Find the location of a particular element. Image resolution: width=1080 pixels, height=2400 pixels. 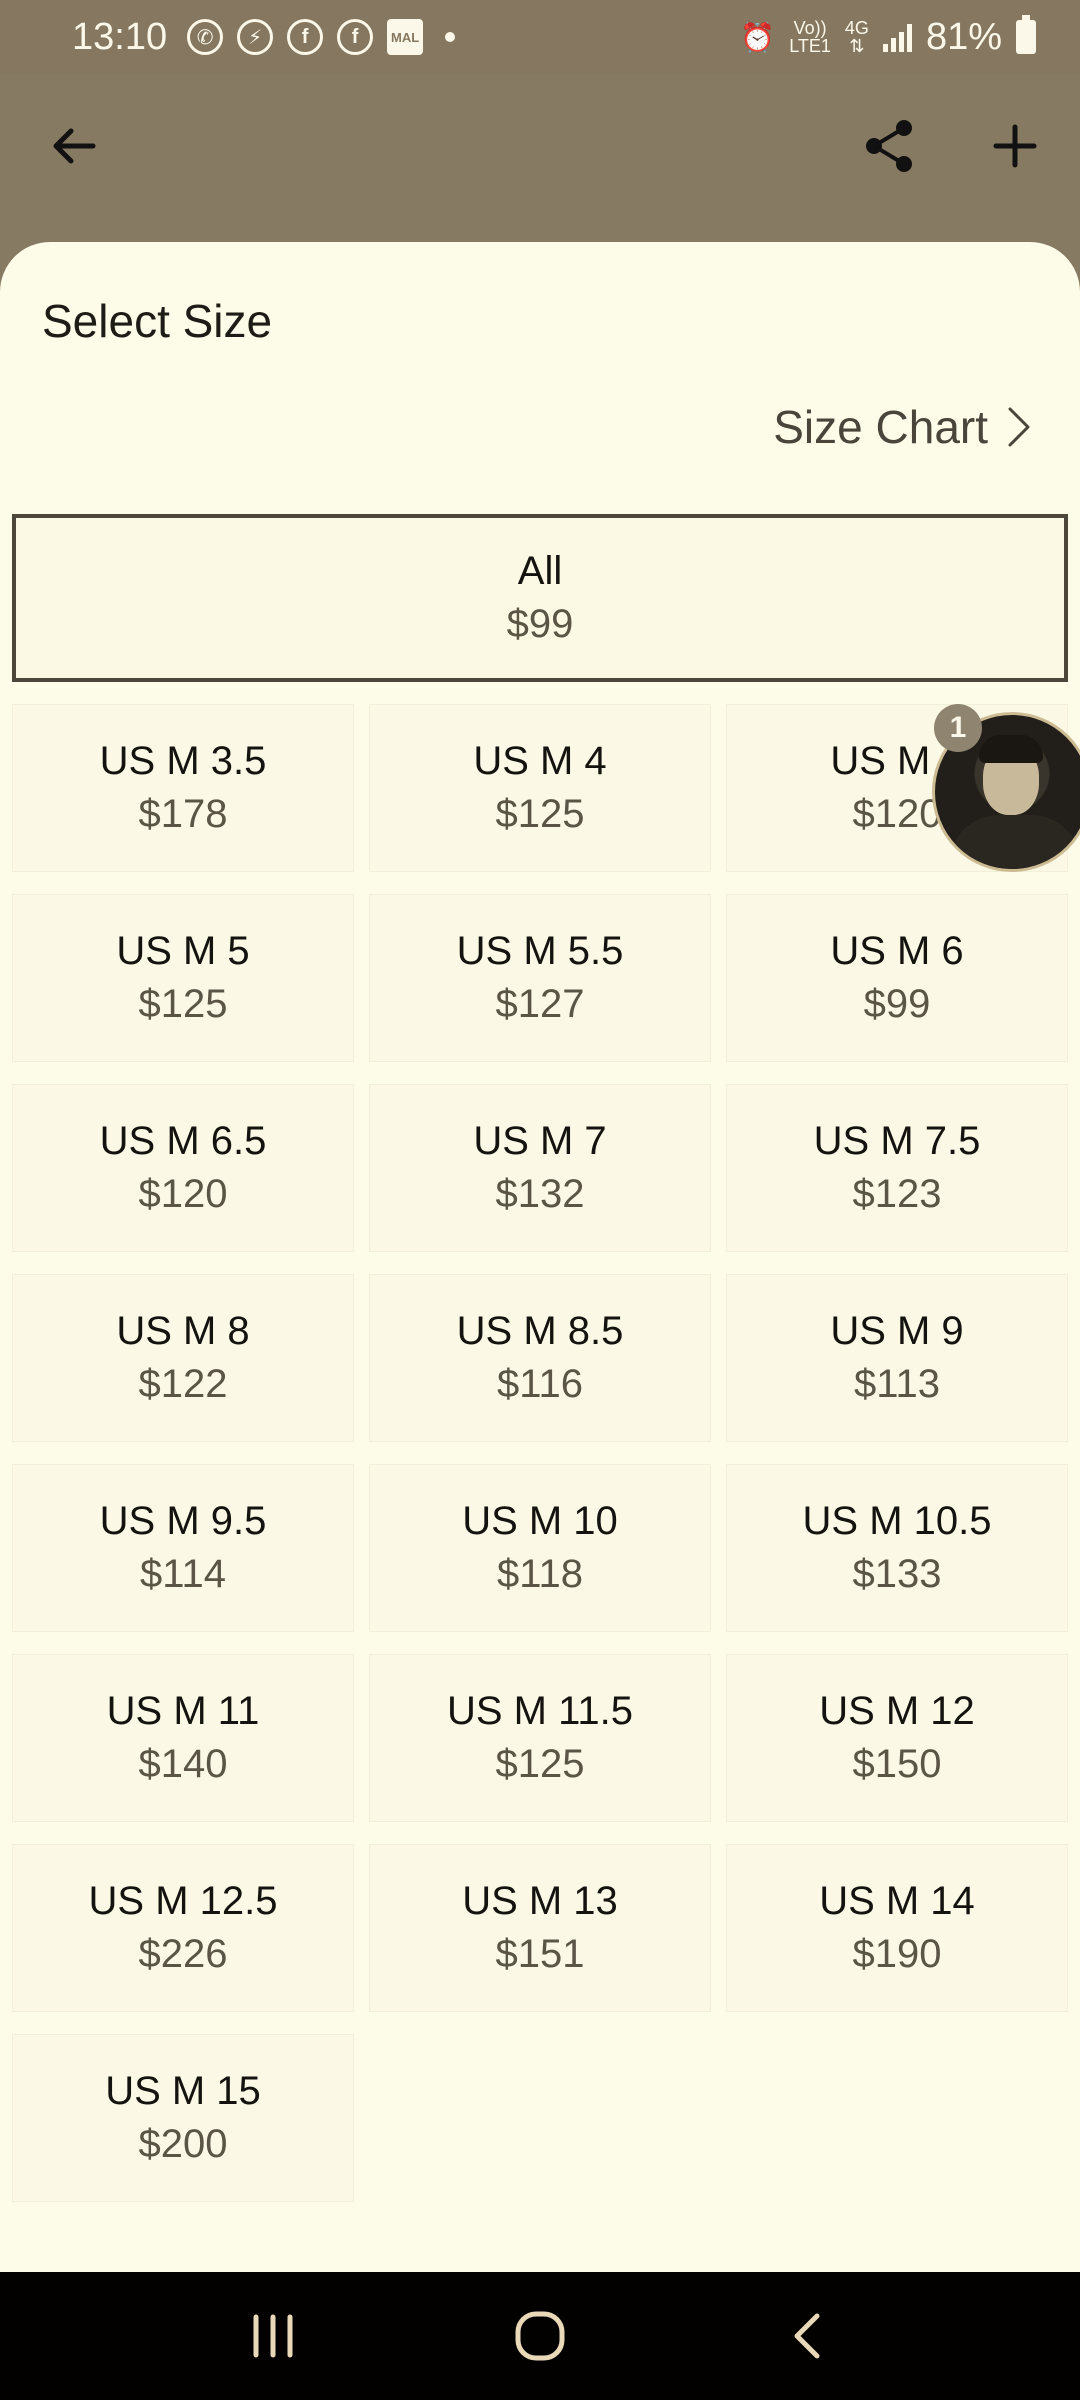

home-button is located at coordinates (540, 2336).